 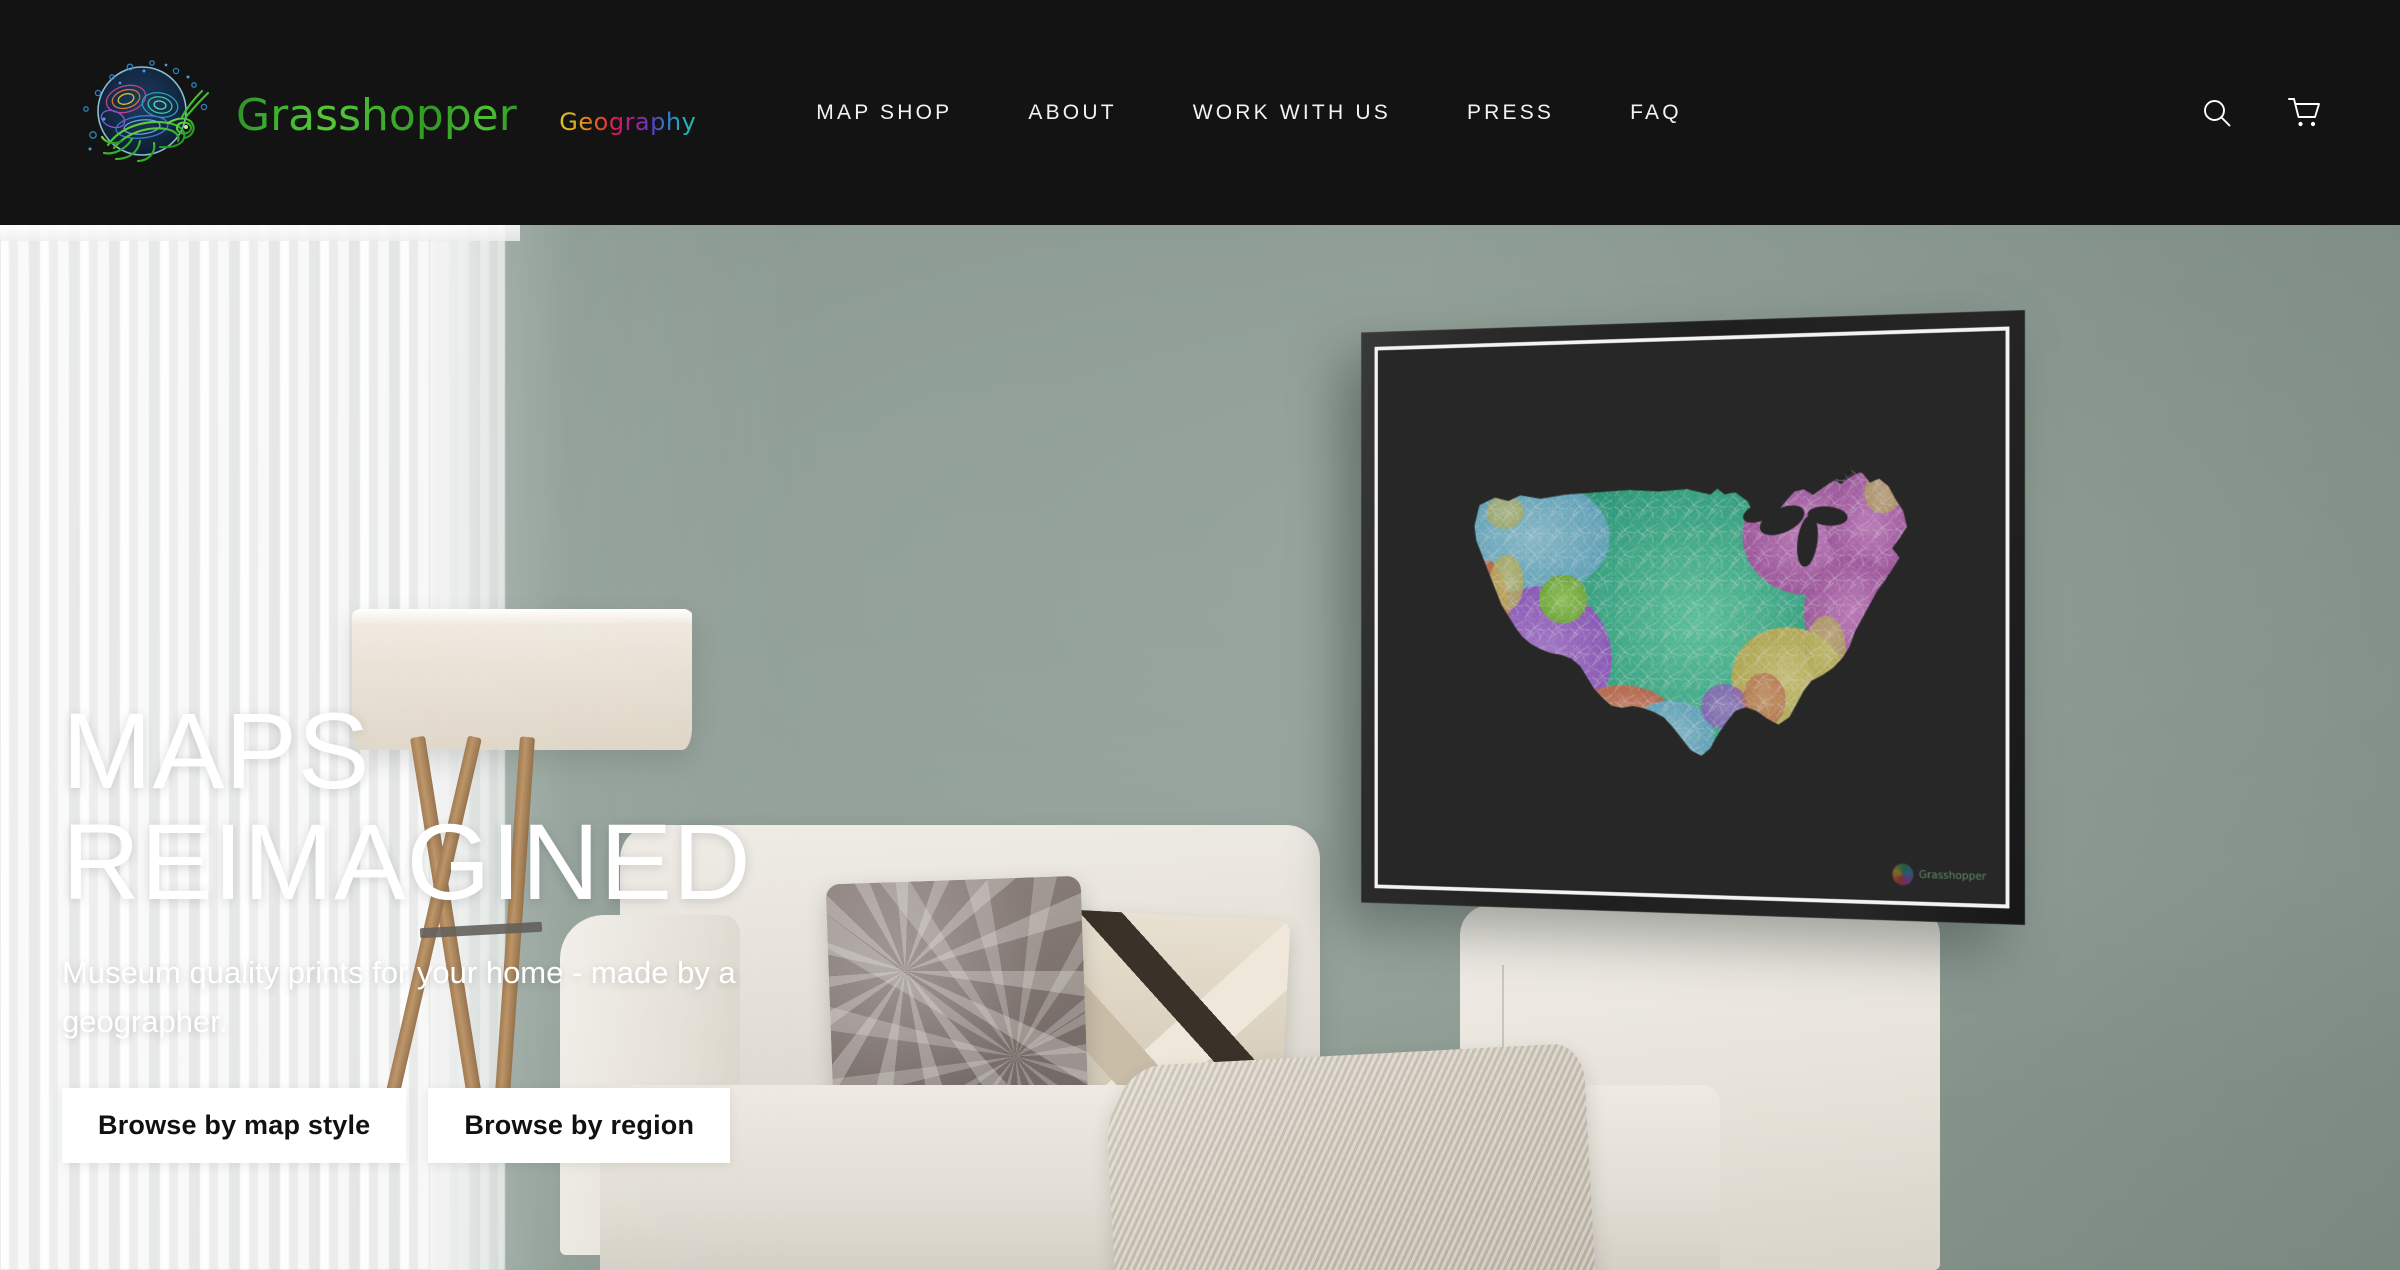 I want to click on page-title: MAPS REIMAGINED, so click(x=552, y=806).